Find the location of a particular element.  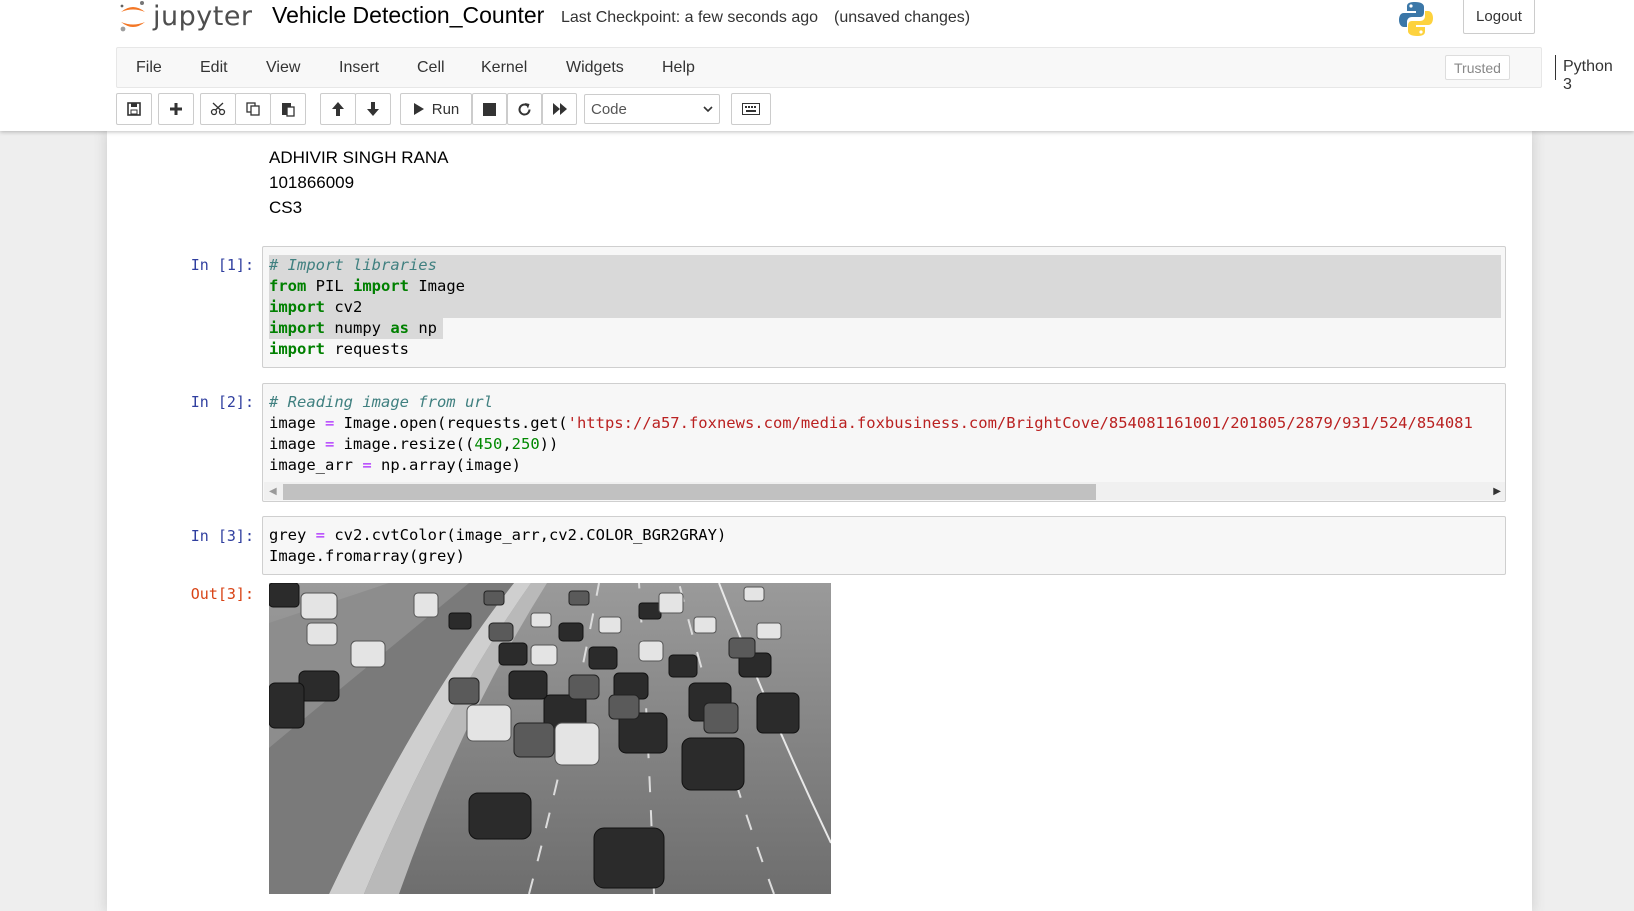

menu-view: View is located at coordinates (283, 68).